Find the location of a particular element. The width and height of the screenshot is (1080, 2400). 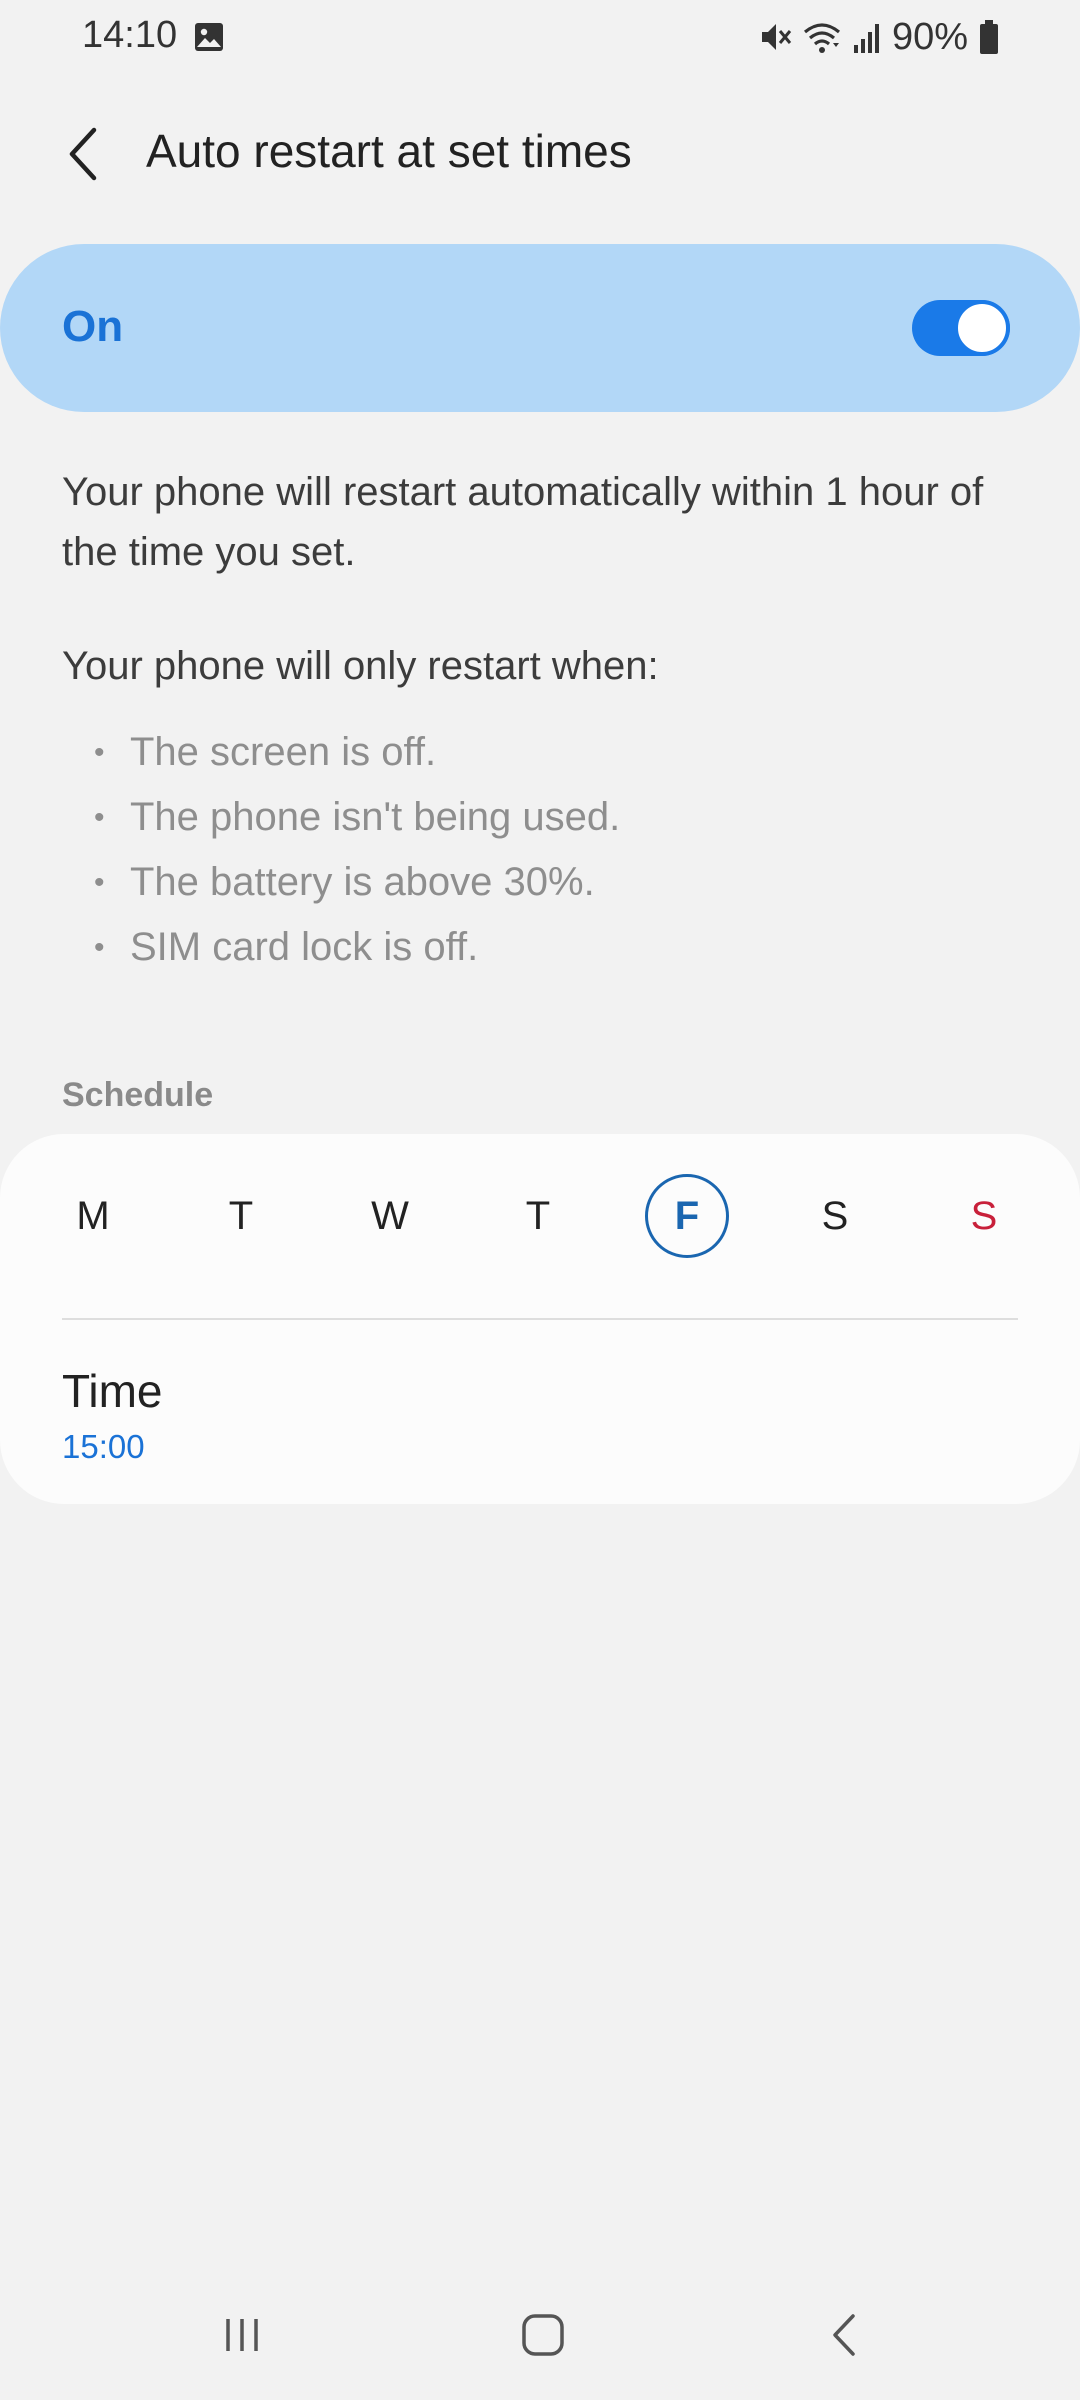

schedule-section-label: Schedule is located at coordinates (138, 1095).